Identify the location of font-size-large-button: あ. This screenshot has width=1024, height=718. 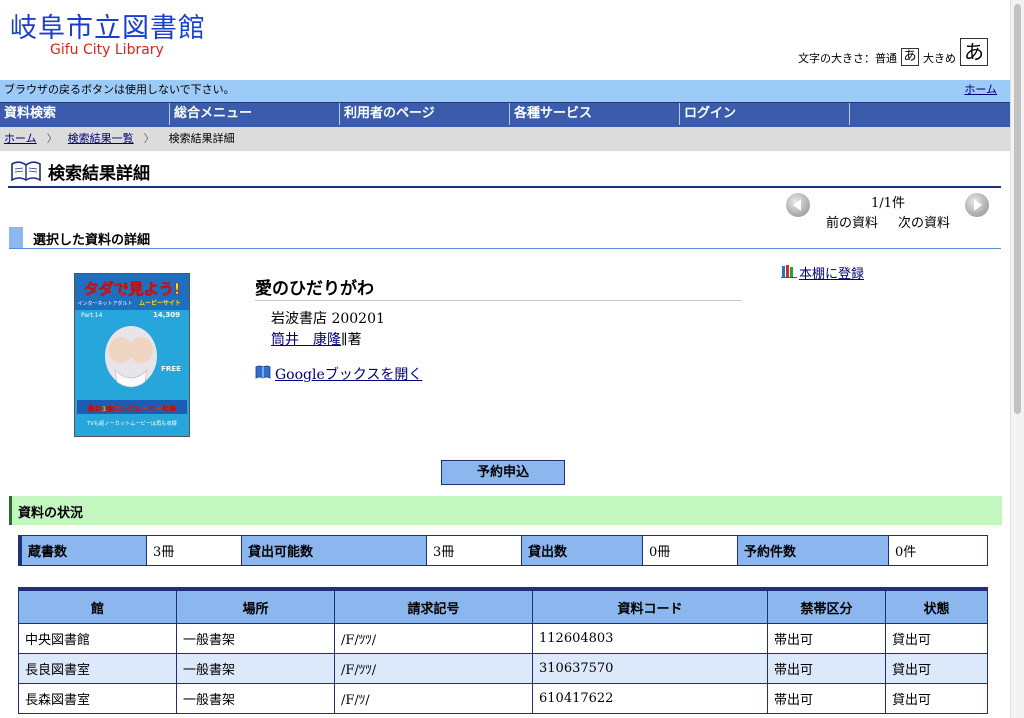
(974, 52).